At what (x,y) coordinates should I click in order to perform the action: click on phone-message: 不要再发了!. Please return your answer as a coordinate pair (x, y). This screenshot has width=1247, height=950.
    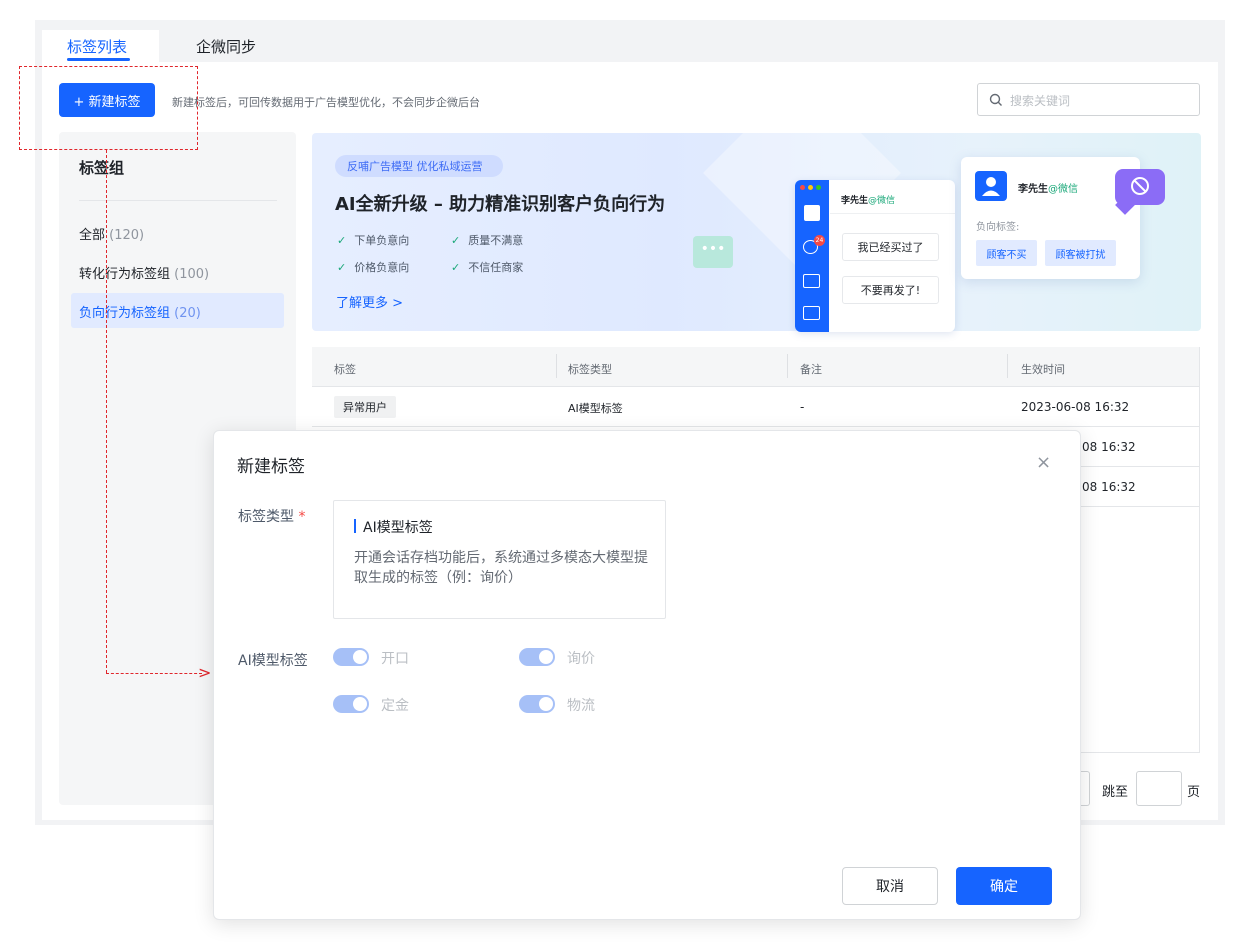
    Looking at the image, I should click on (890, 290).